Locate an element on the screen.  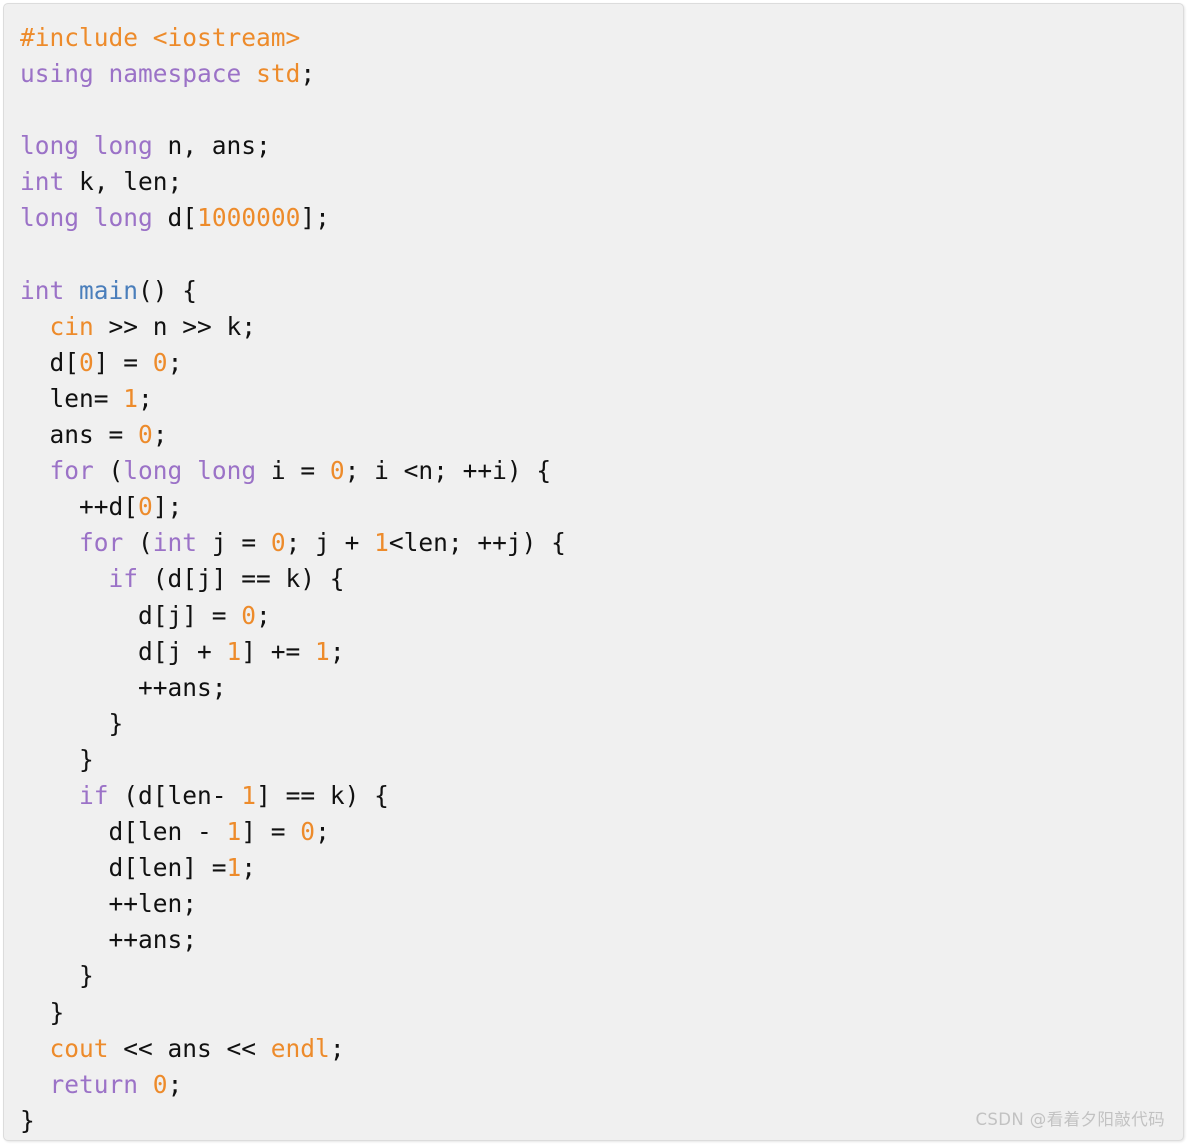
code-line: d[0] = 0; is located at coordinates (601, 363).